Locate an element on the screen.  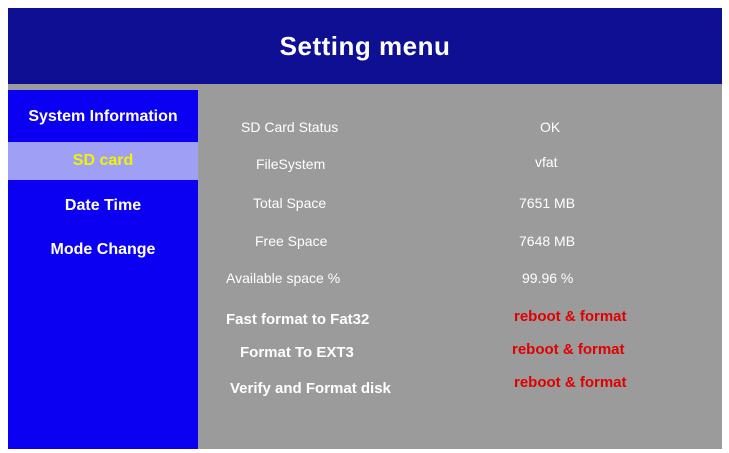
sidebar-item-label: Mode Change is located at coordinates (103, 249).